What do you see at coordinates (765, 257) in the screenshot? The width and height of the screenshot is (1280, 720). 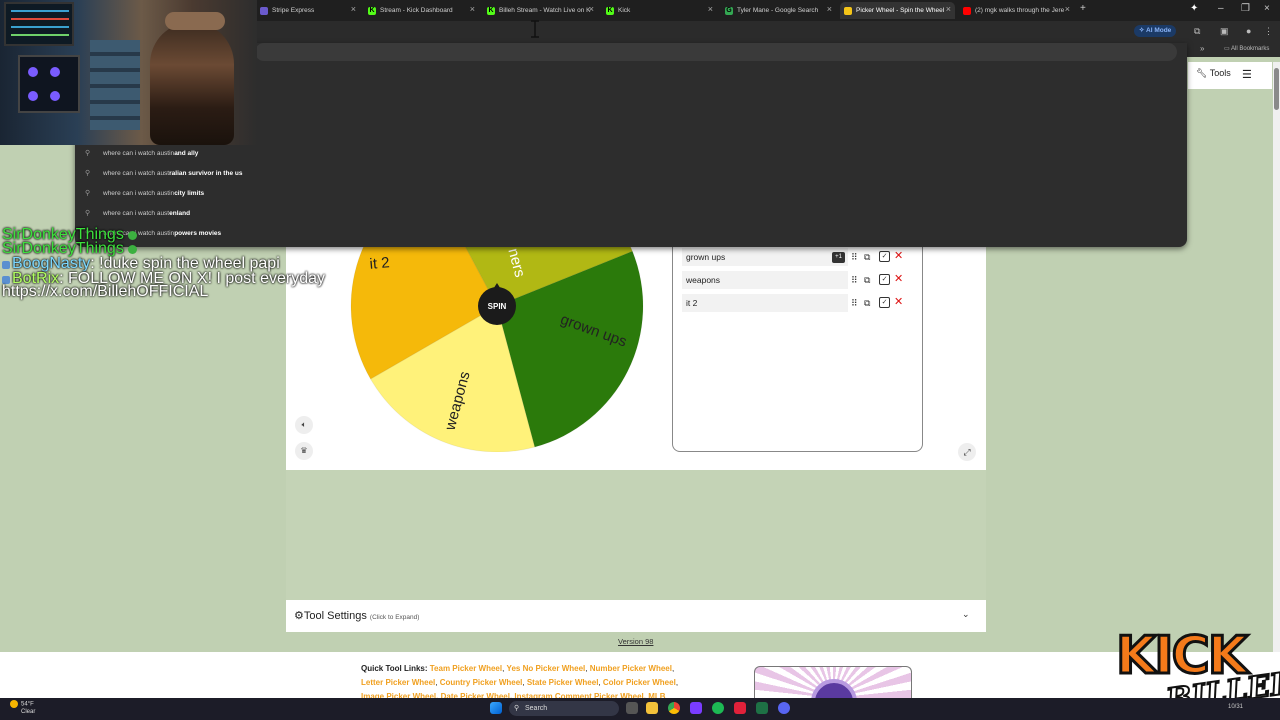 I see `entry-text: grown ups` at bounding box center [765, 257].